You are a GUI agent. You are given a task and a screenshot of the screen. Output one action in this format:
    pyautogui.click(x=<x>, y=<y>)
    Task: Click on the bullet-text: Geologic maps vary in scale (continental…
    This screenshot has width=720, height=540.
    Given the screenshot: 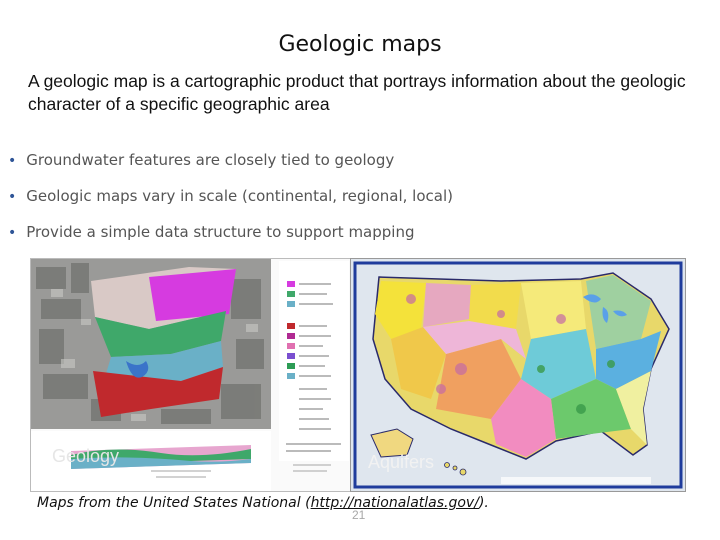 What is the action you would take?
    pyautogui.click(x=239, y=196)
    